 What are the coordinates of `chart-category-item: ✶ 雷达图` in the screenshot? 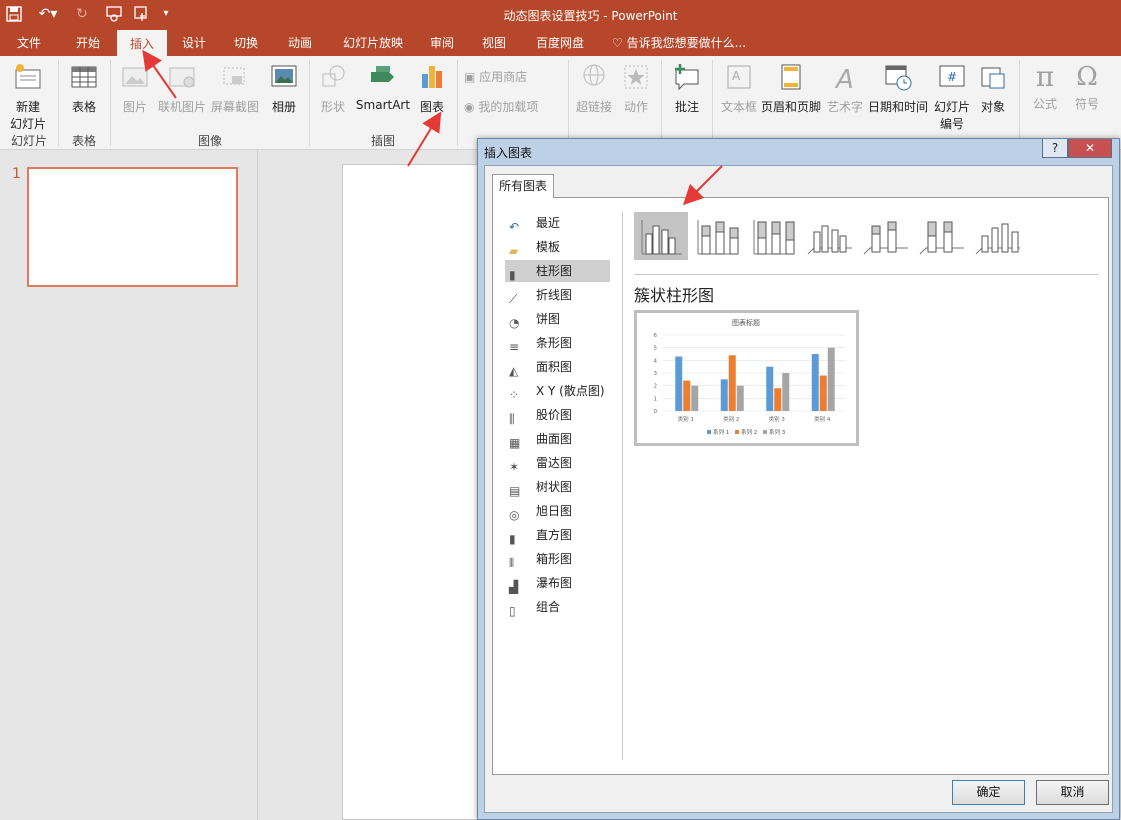 It's located at (557, 463).